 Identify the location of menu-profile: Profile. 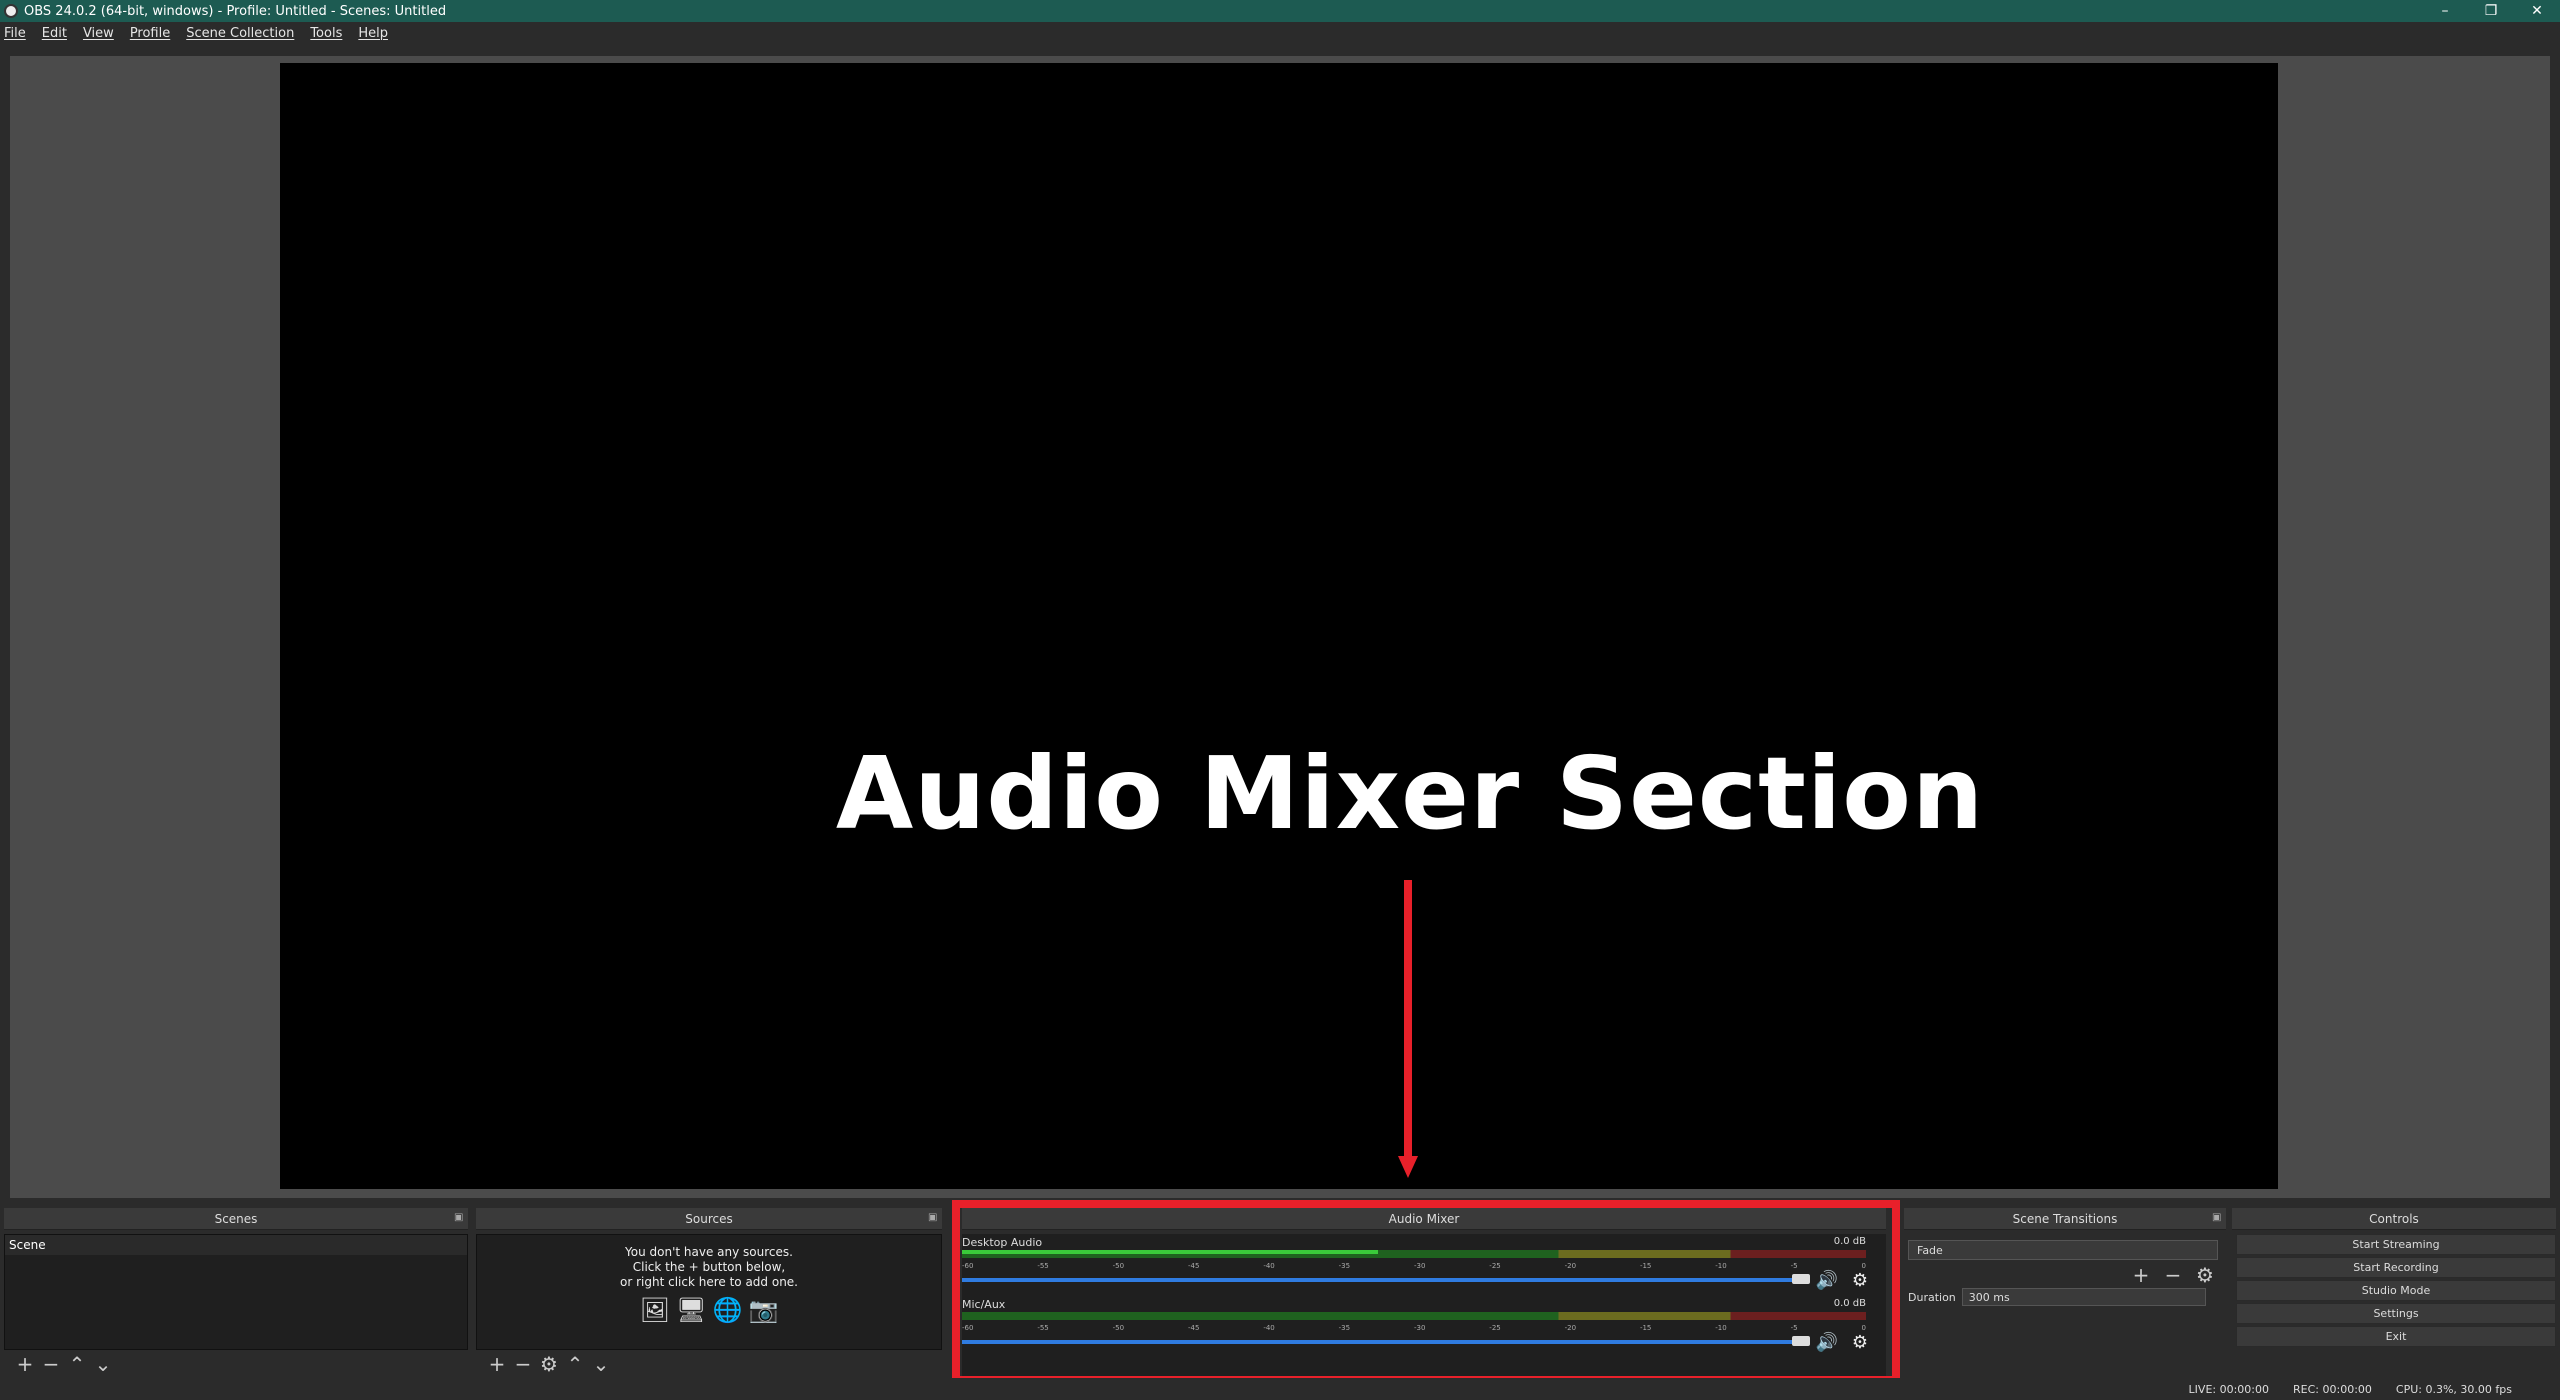
(150, 33).